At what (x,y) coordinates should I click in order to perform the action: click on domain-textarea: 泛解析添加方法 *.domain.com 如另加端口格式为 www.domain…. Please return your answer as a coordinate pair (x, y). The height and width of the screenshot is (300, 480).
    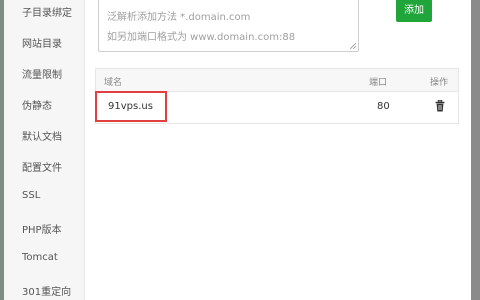
    Looking at the image, I should click on (228, 26).